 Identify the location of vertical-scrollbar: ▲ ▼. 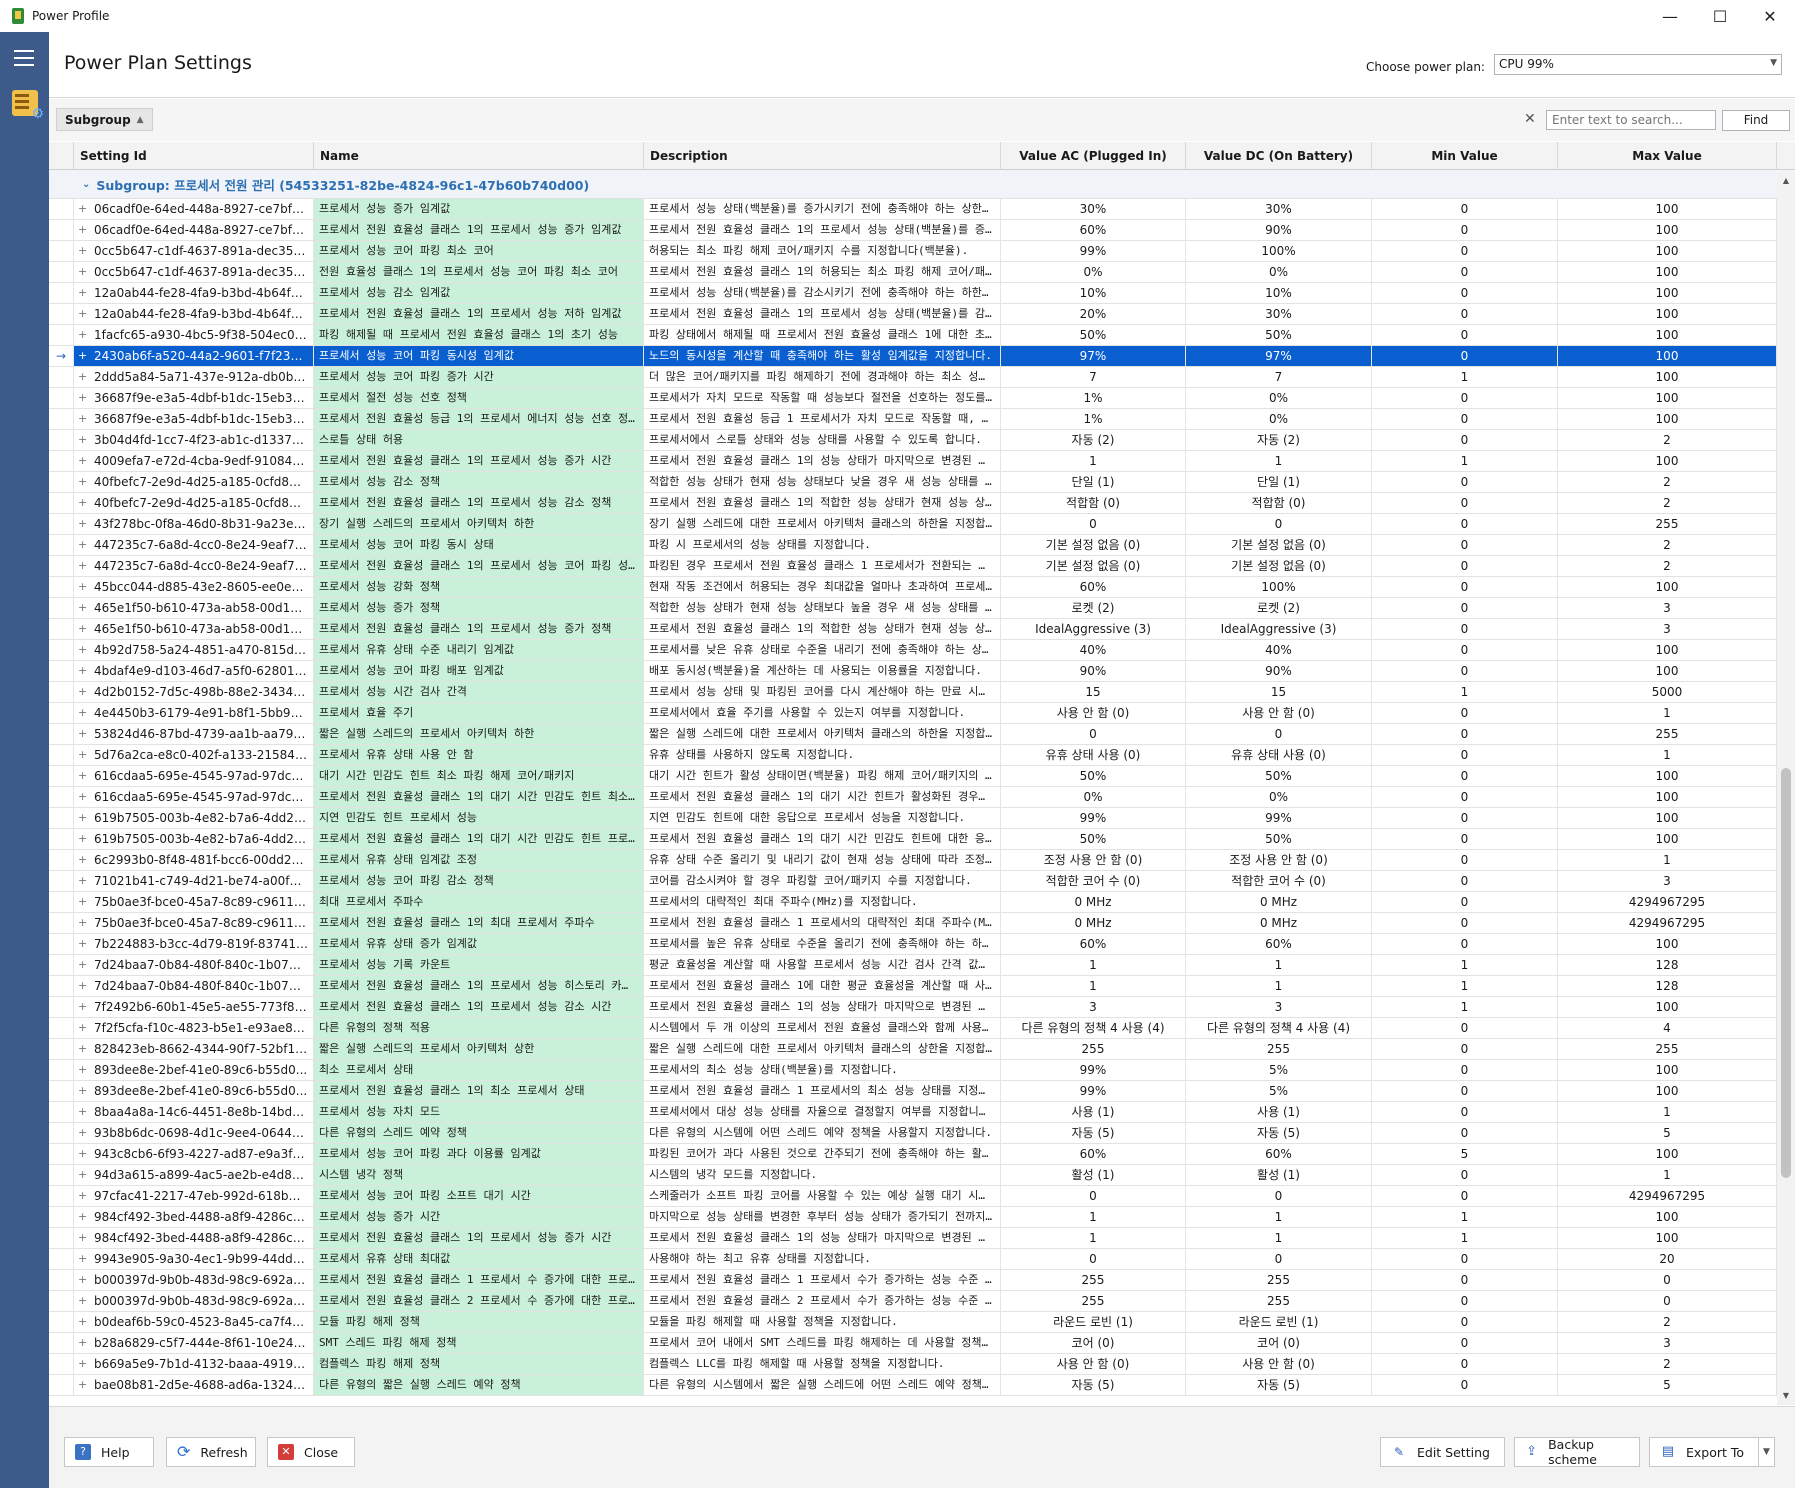
(1786, 788).